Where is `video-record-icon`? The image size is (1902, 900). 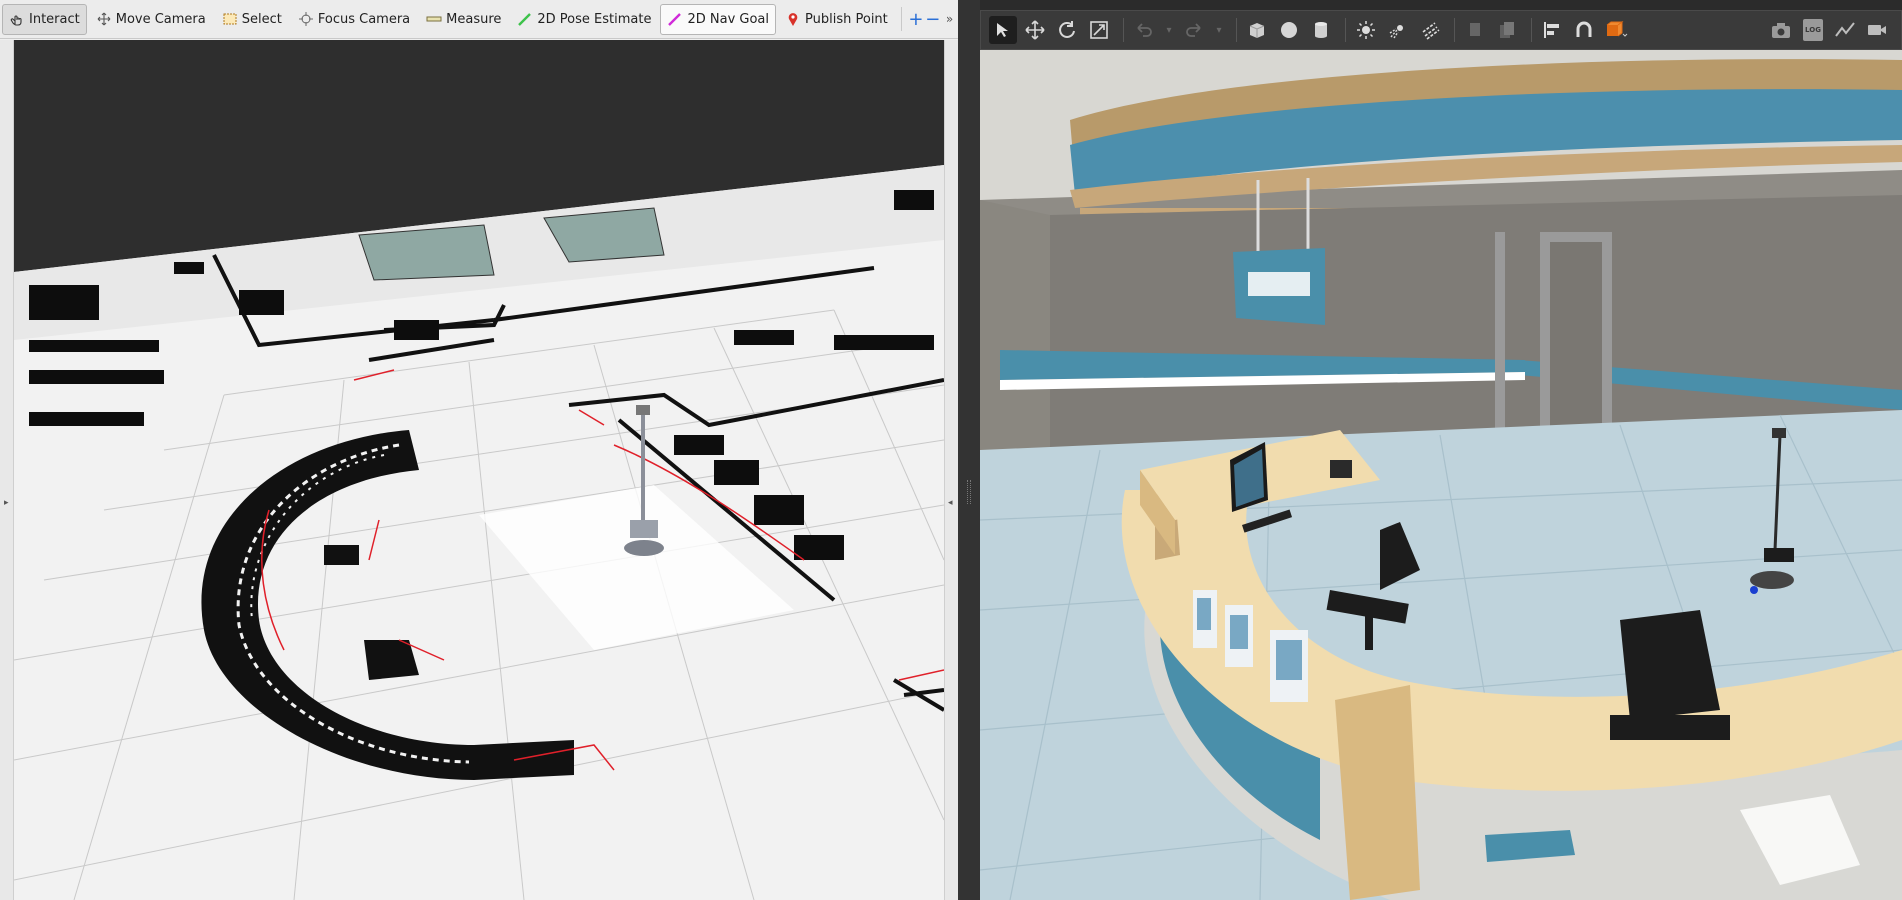
video-record-icon is located at coordinates (1877, 30).